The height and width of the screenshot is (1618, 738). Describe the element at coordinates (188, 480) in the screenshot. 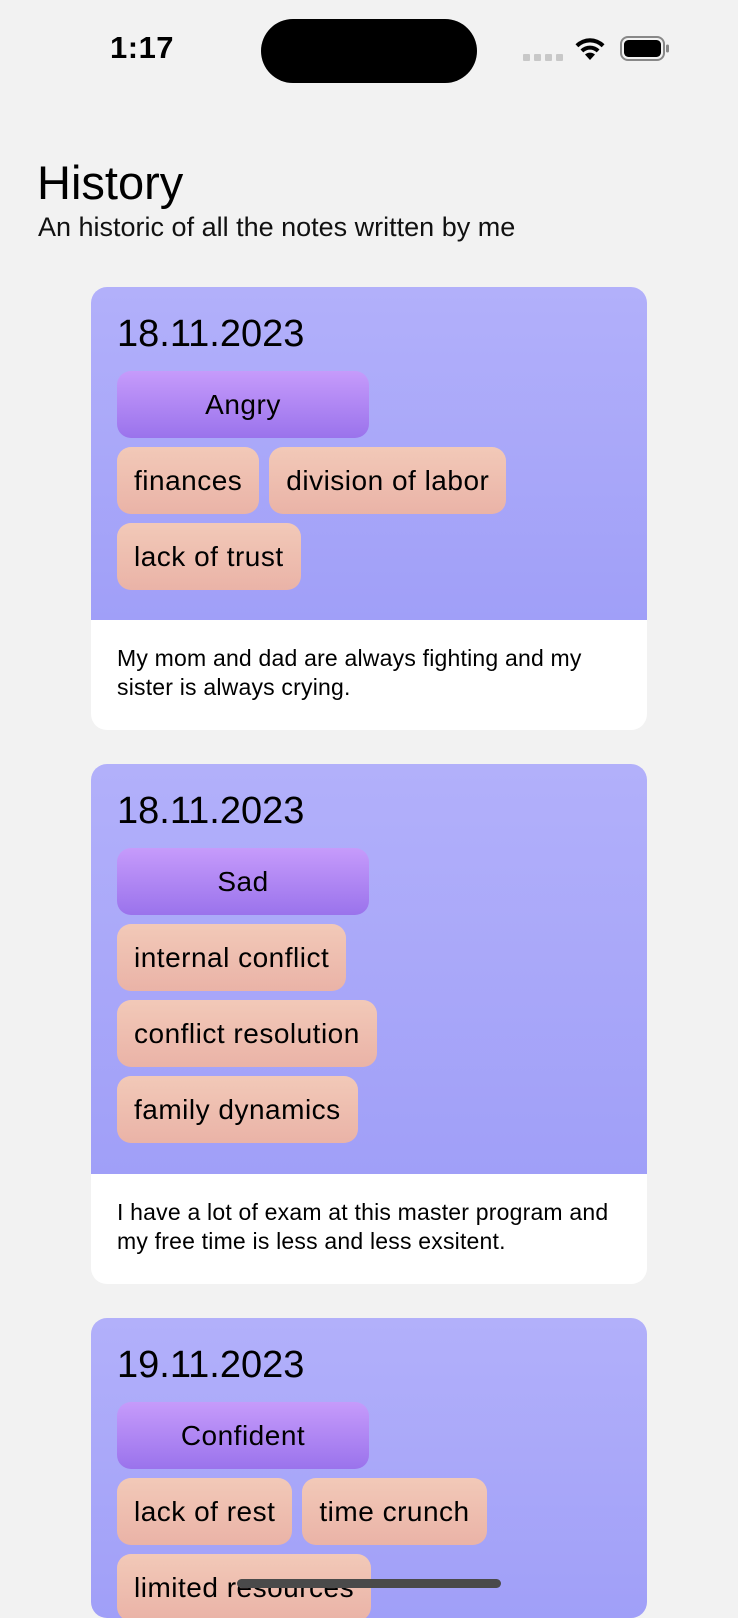

I see `tag-chip: finances` at that location.